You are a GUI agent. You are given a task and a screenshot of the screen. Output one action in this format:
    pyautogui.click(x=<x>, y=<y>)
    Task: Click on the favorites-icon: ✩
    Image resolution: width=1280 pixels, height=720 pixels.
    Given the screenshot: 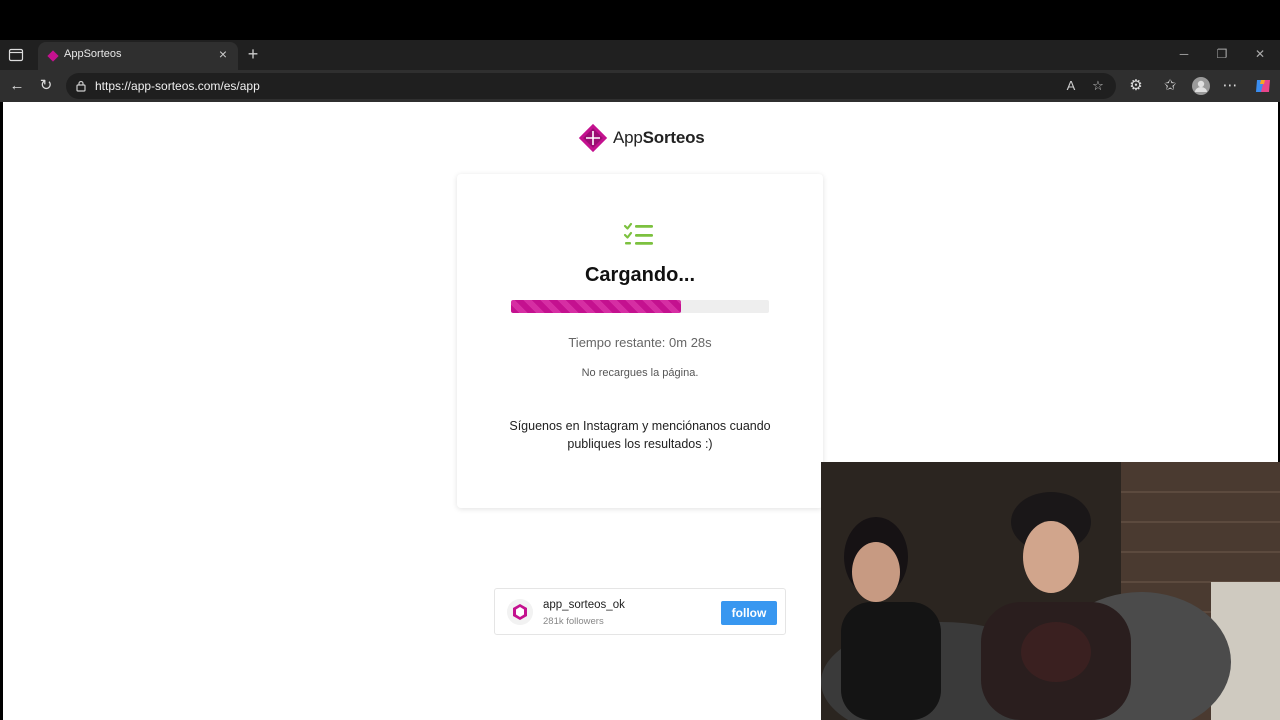 What is the action you would take?
    pyautogui.click(x=1170, y=86)
    